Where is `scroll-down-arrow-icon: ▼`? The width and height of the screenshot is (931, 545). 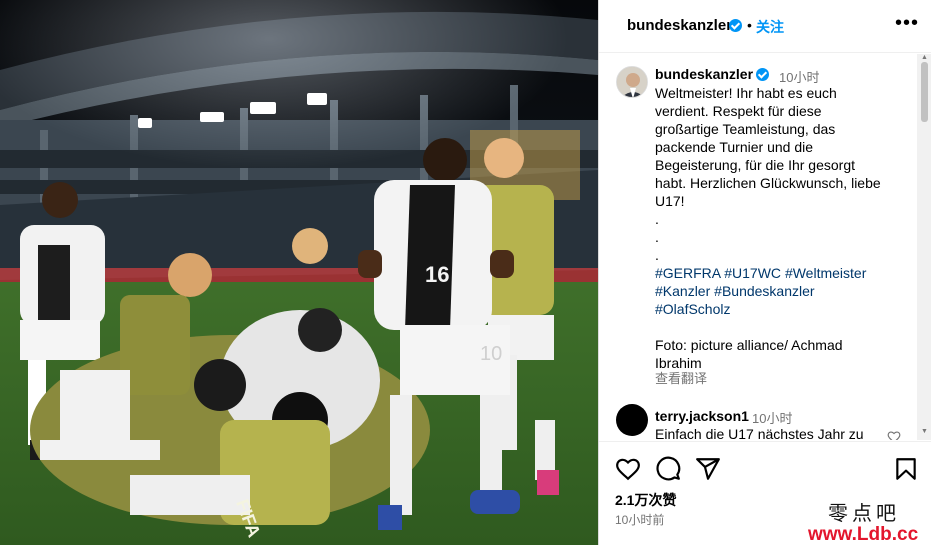
scroll-down-arrow-icon: ▼ is located at coordinates (924, 431).